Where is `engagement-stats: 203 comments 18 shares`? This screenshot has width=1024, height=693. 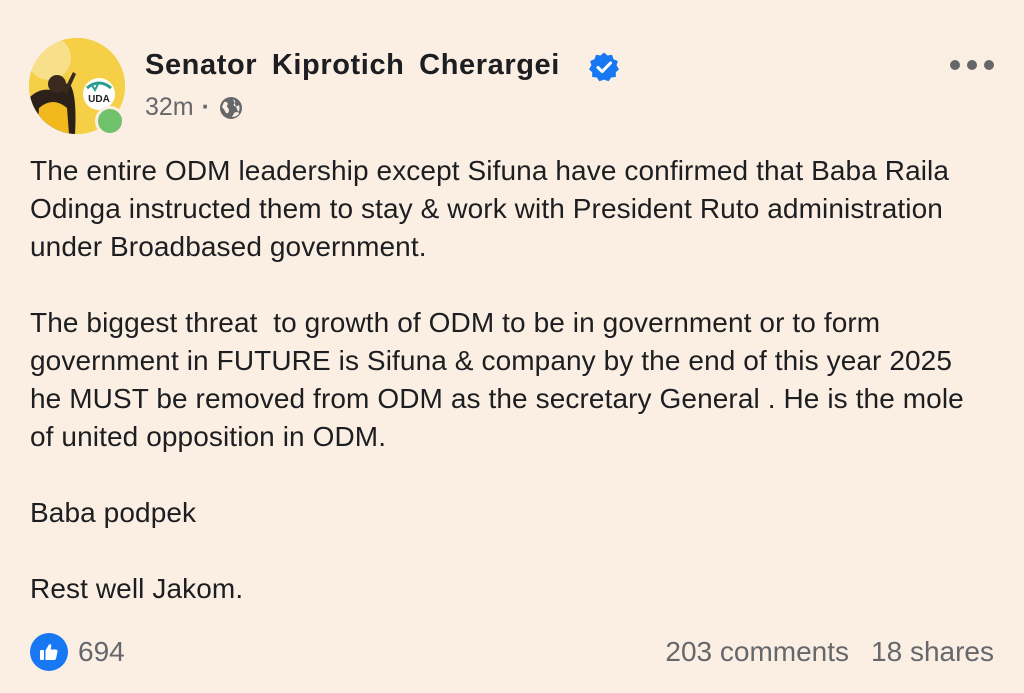
engagement-stats: 203 comments 18 shares is located at coordinates (829, 652).